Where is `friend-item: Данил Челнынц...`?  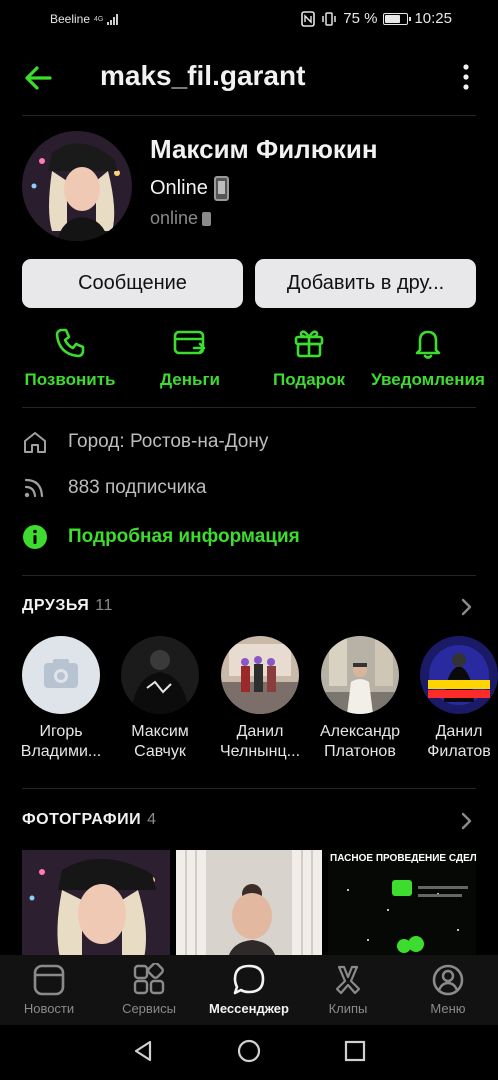 friend-item: Данил Челнынц... is located at coordinates (260, 699).